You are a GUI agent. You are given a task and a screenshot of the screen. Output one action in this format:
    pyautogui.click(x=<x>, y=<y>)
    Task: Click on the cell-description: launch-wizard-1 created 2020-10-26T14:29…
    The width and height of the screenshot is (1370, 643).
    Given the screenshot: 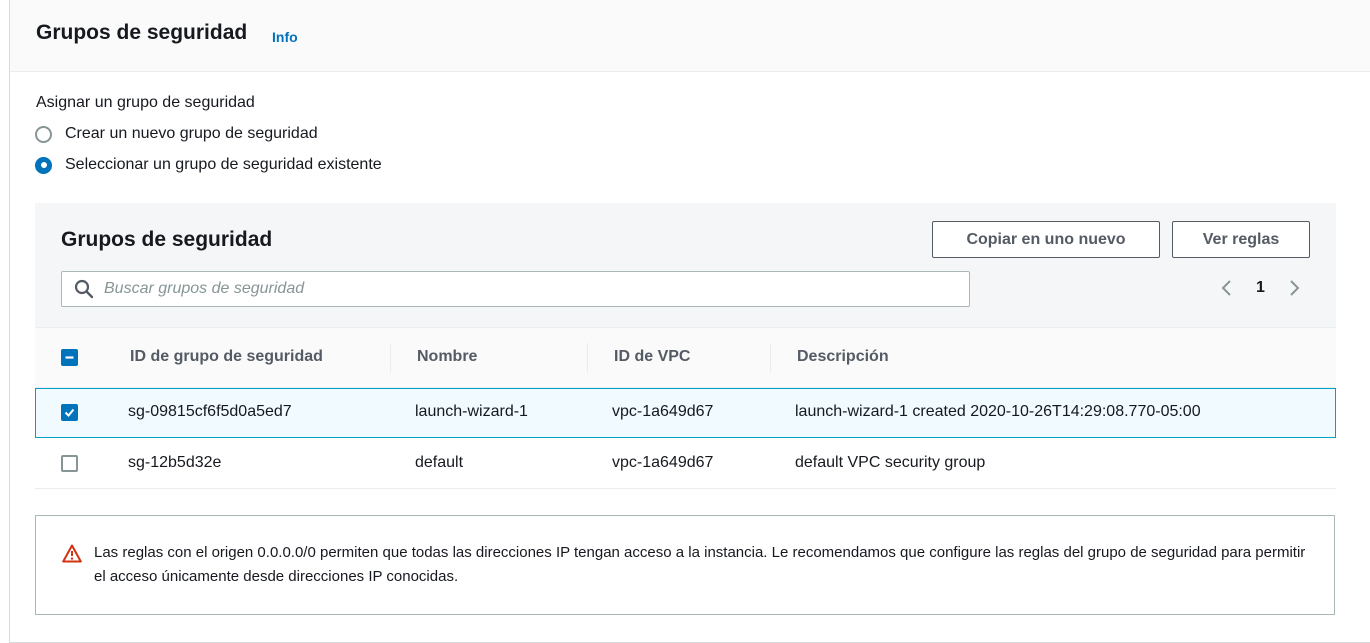 What is the action you would take?
    pyautogui.click(x=998, y=411)
    